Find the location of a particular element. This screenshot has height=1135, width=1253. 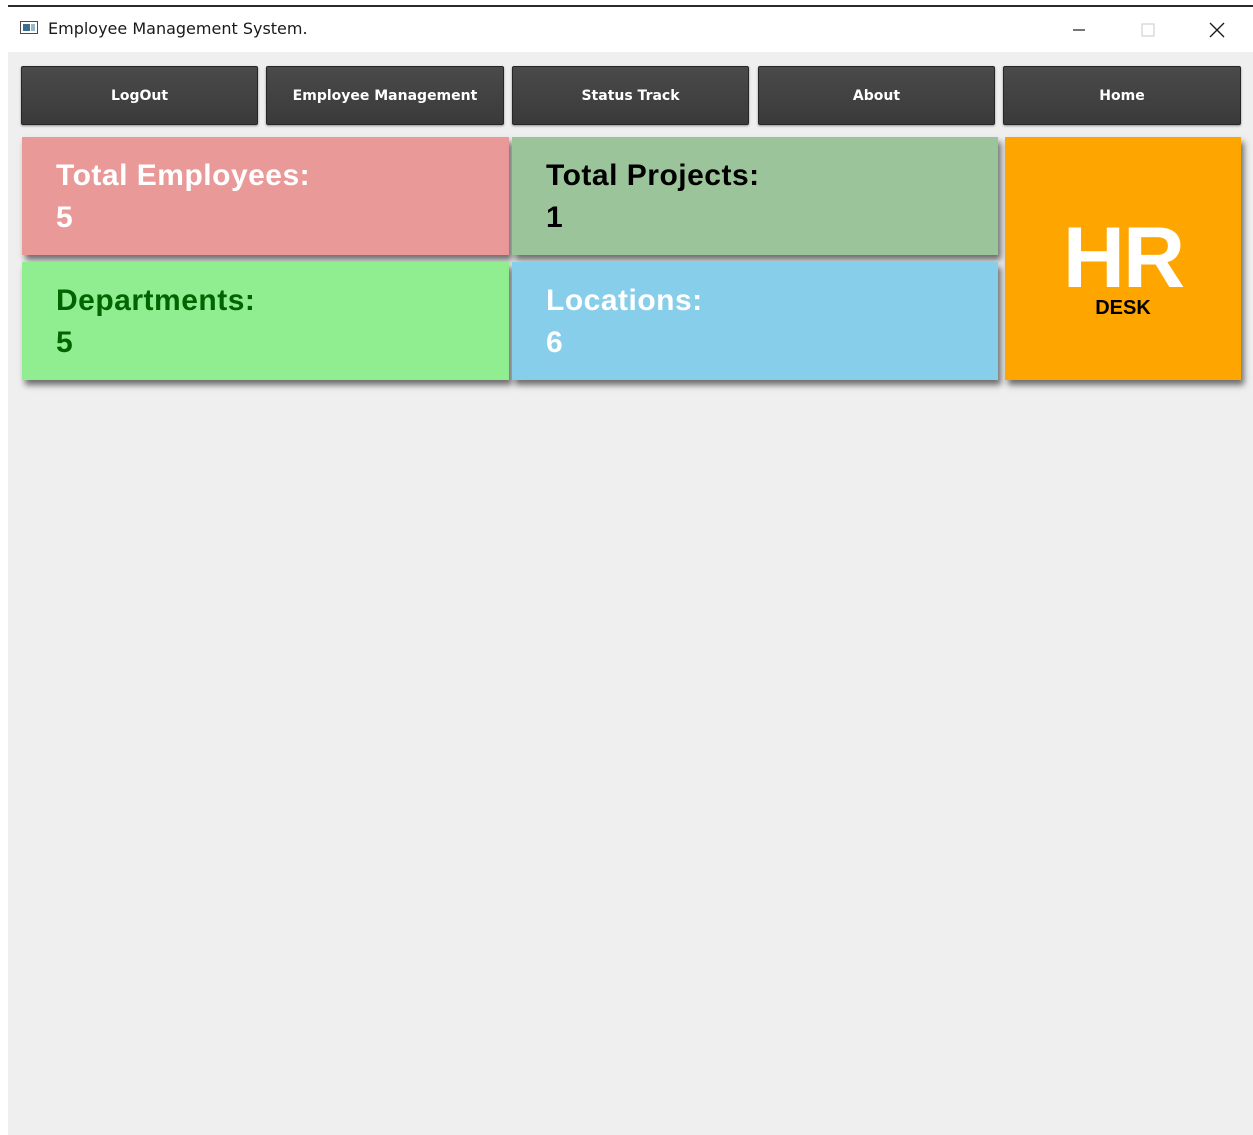

total-projects-card: Total Projects: 1 is located at coordinates (755, 196).